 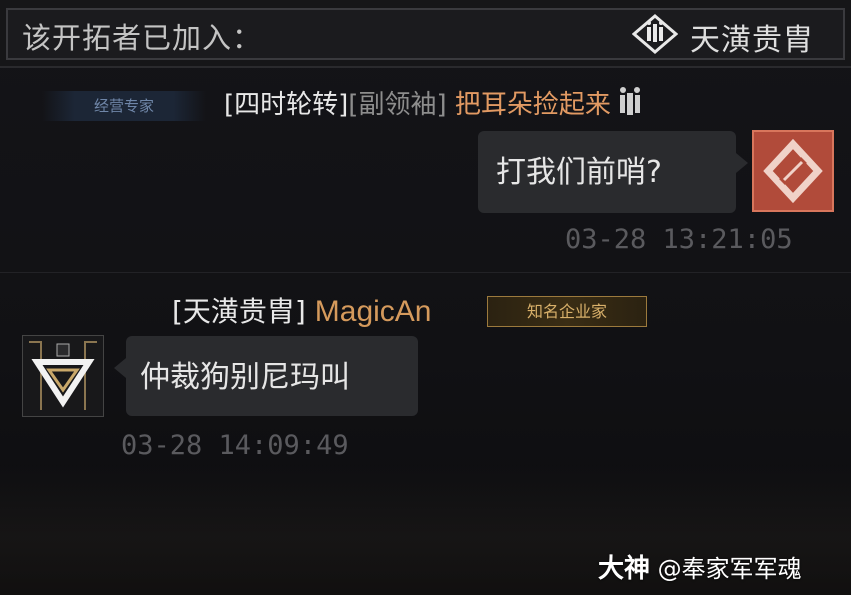 What do you see at coordinates (425, 272) in the screenshot?
I see `divider` at bounding box center [425, 272].